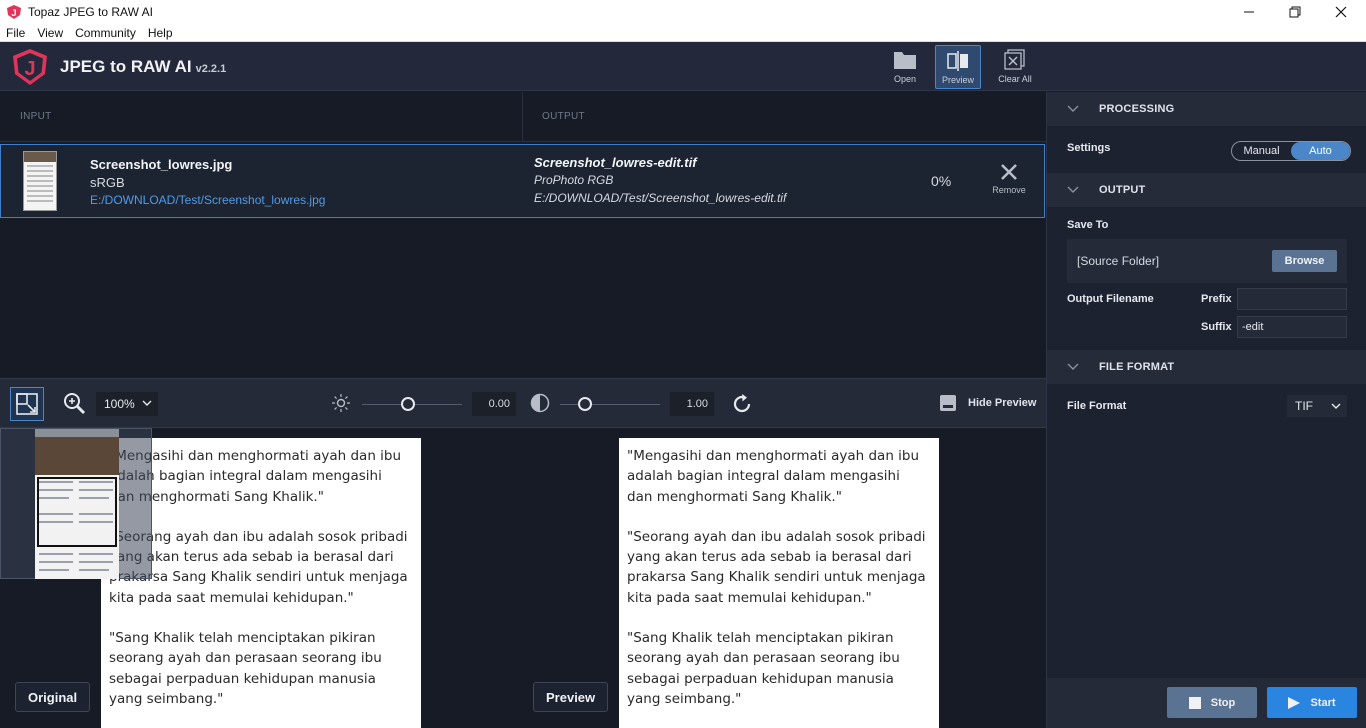  What do you see at coordinates (1088, 225) in the screenshot?
I see `save-to-label: Save To` at bounding box center [1088, 225].